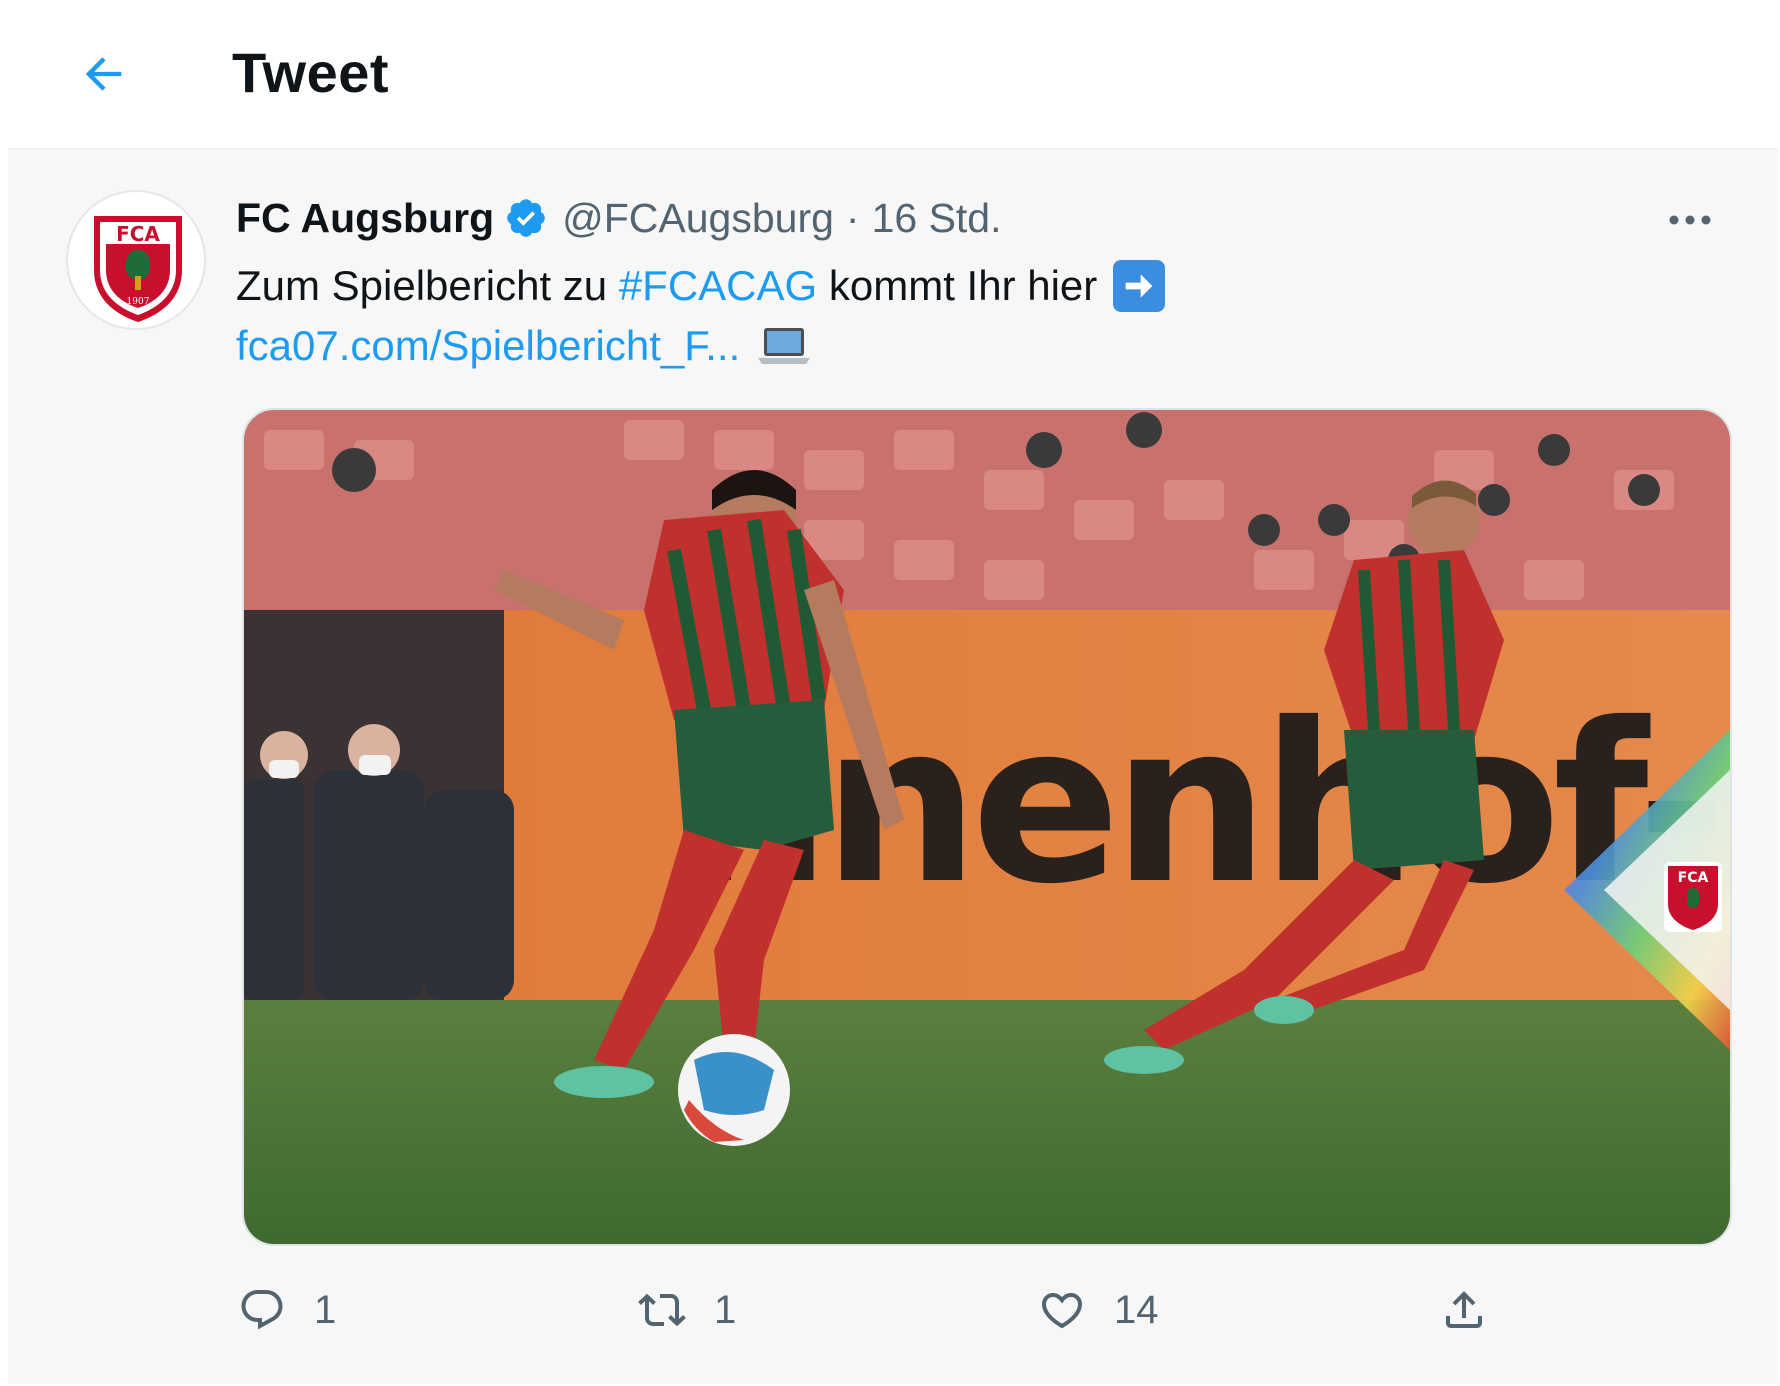 The height and width of the screenshot is (1386, 1780). What do you see at coordinates (311, 72) in the screenshot?
I see `page-title: Tweet` at bounding box center [311, 72].